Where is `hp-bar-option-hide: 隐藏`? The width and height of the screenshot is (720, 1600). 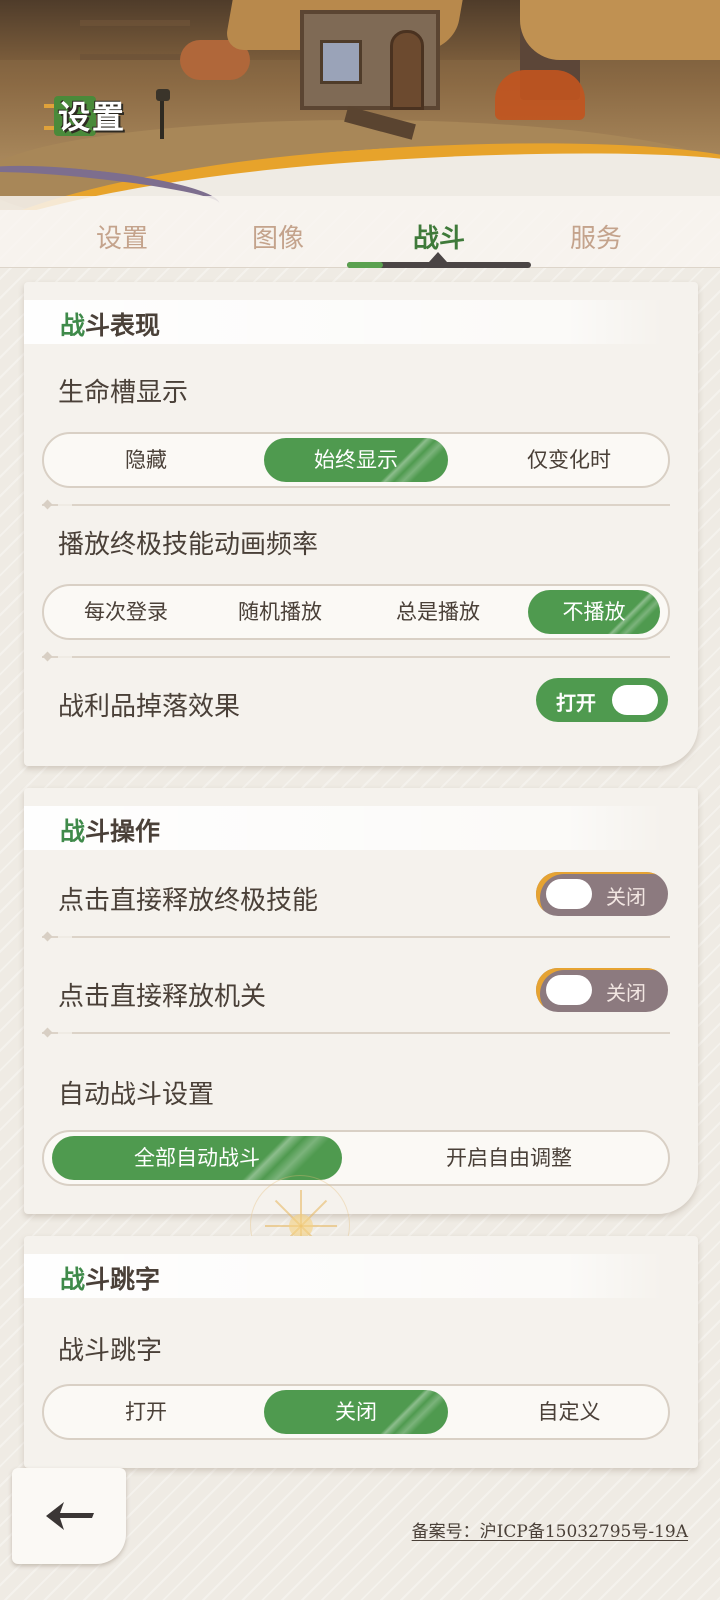
hp-bar-option-hide: 隐藏 is located at coordinates (146, 460).